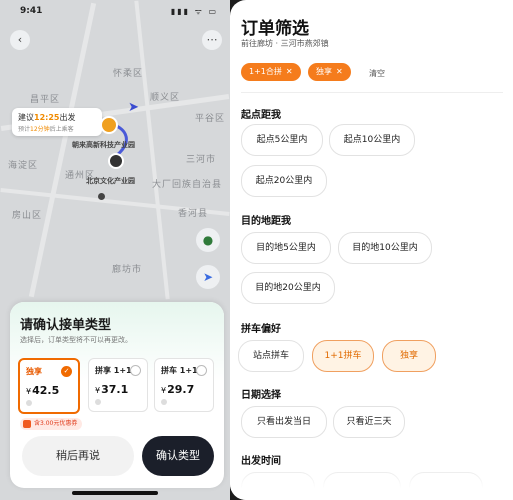 The width and height of the screenshot is (513, 500). I want to click on departure-tip: 建议12:25出发 预计12分钟后上乘客, so click(57, 122).